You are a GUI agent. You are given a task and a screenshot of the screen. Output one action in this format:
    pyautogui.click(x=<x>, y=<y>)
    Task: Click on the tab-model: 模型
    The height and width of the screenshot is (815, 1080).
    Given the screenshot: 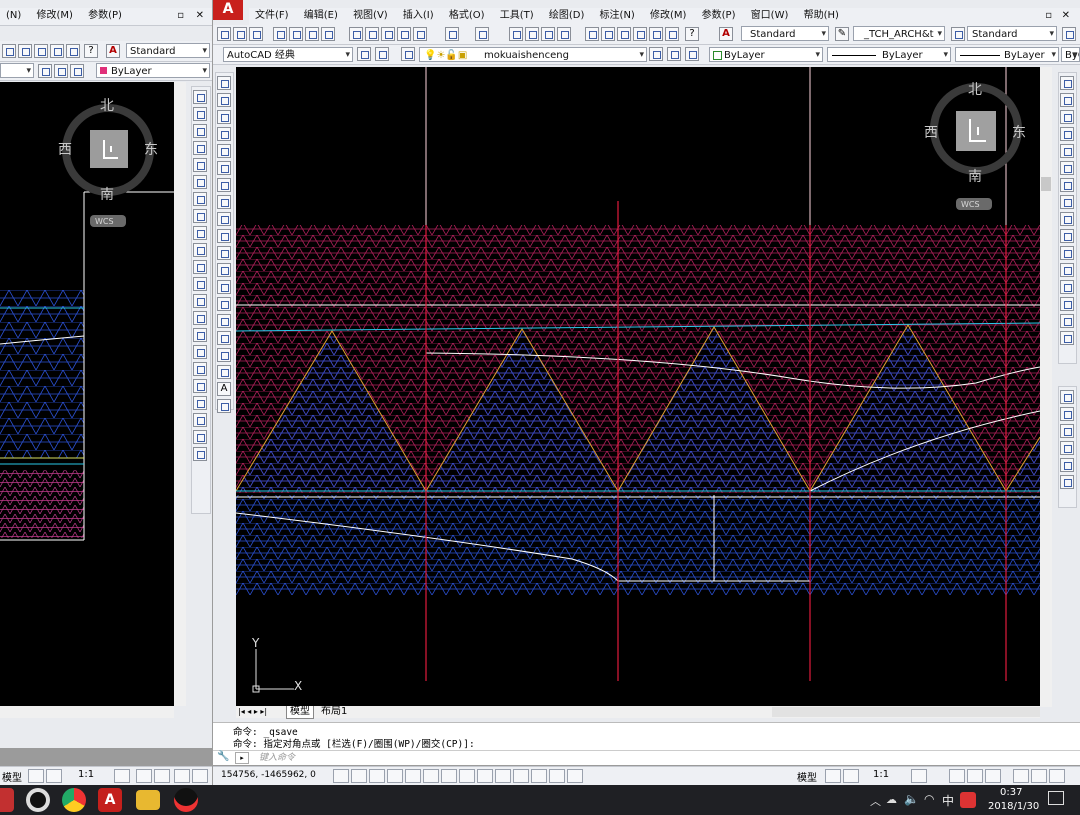 What is the action you would take?
    pyautogui.click(x=300, y=712)
    